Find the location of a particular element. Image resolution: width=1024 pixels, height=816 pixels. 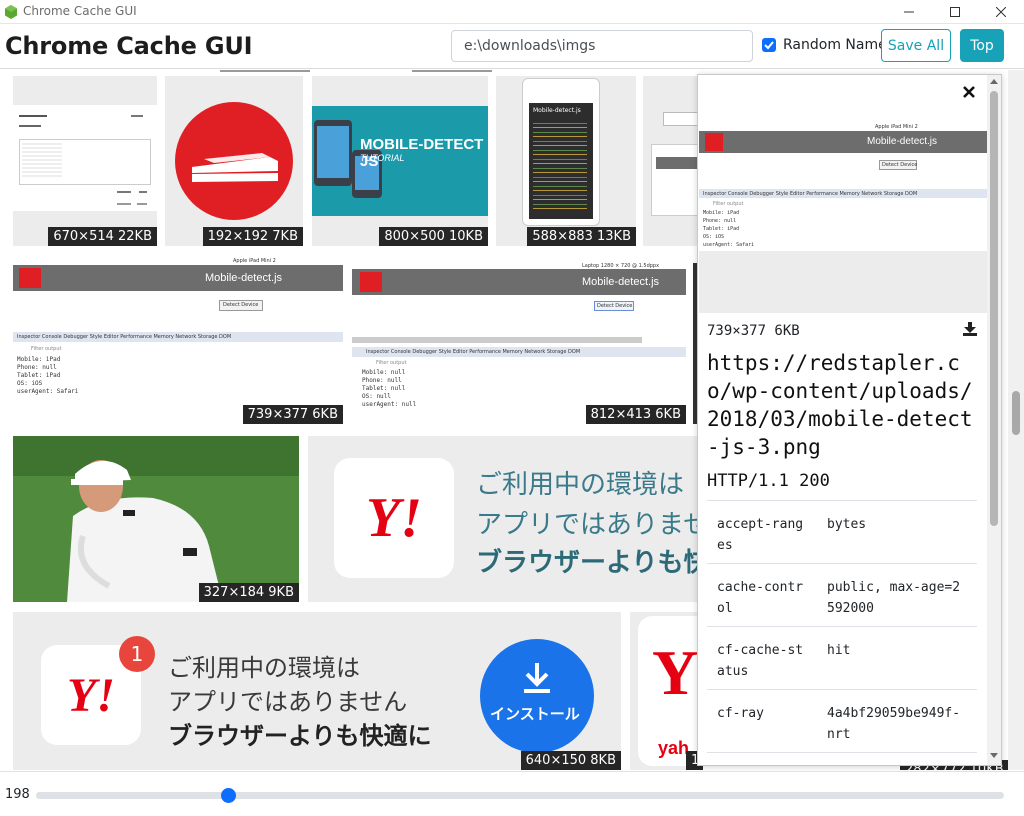

header-row: cache-control public, max-age=2592000 is located at coordinates (842, 594).